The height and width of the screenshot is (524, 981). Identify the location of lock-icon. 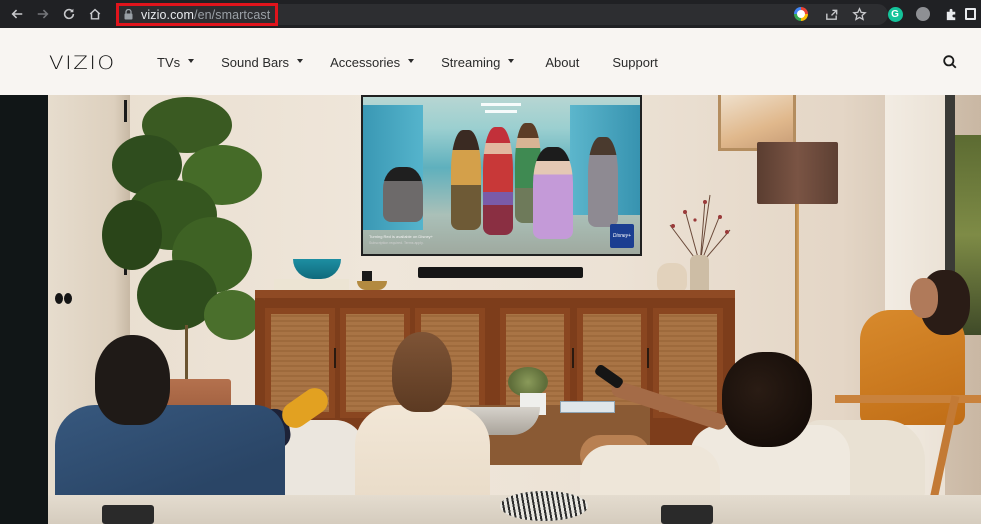
(128, 14).